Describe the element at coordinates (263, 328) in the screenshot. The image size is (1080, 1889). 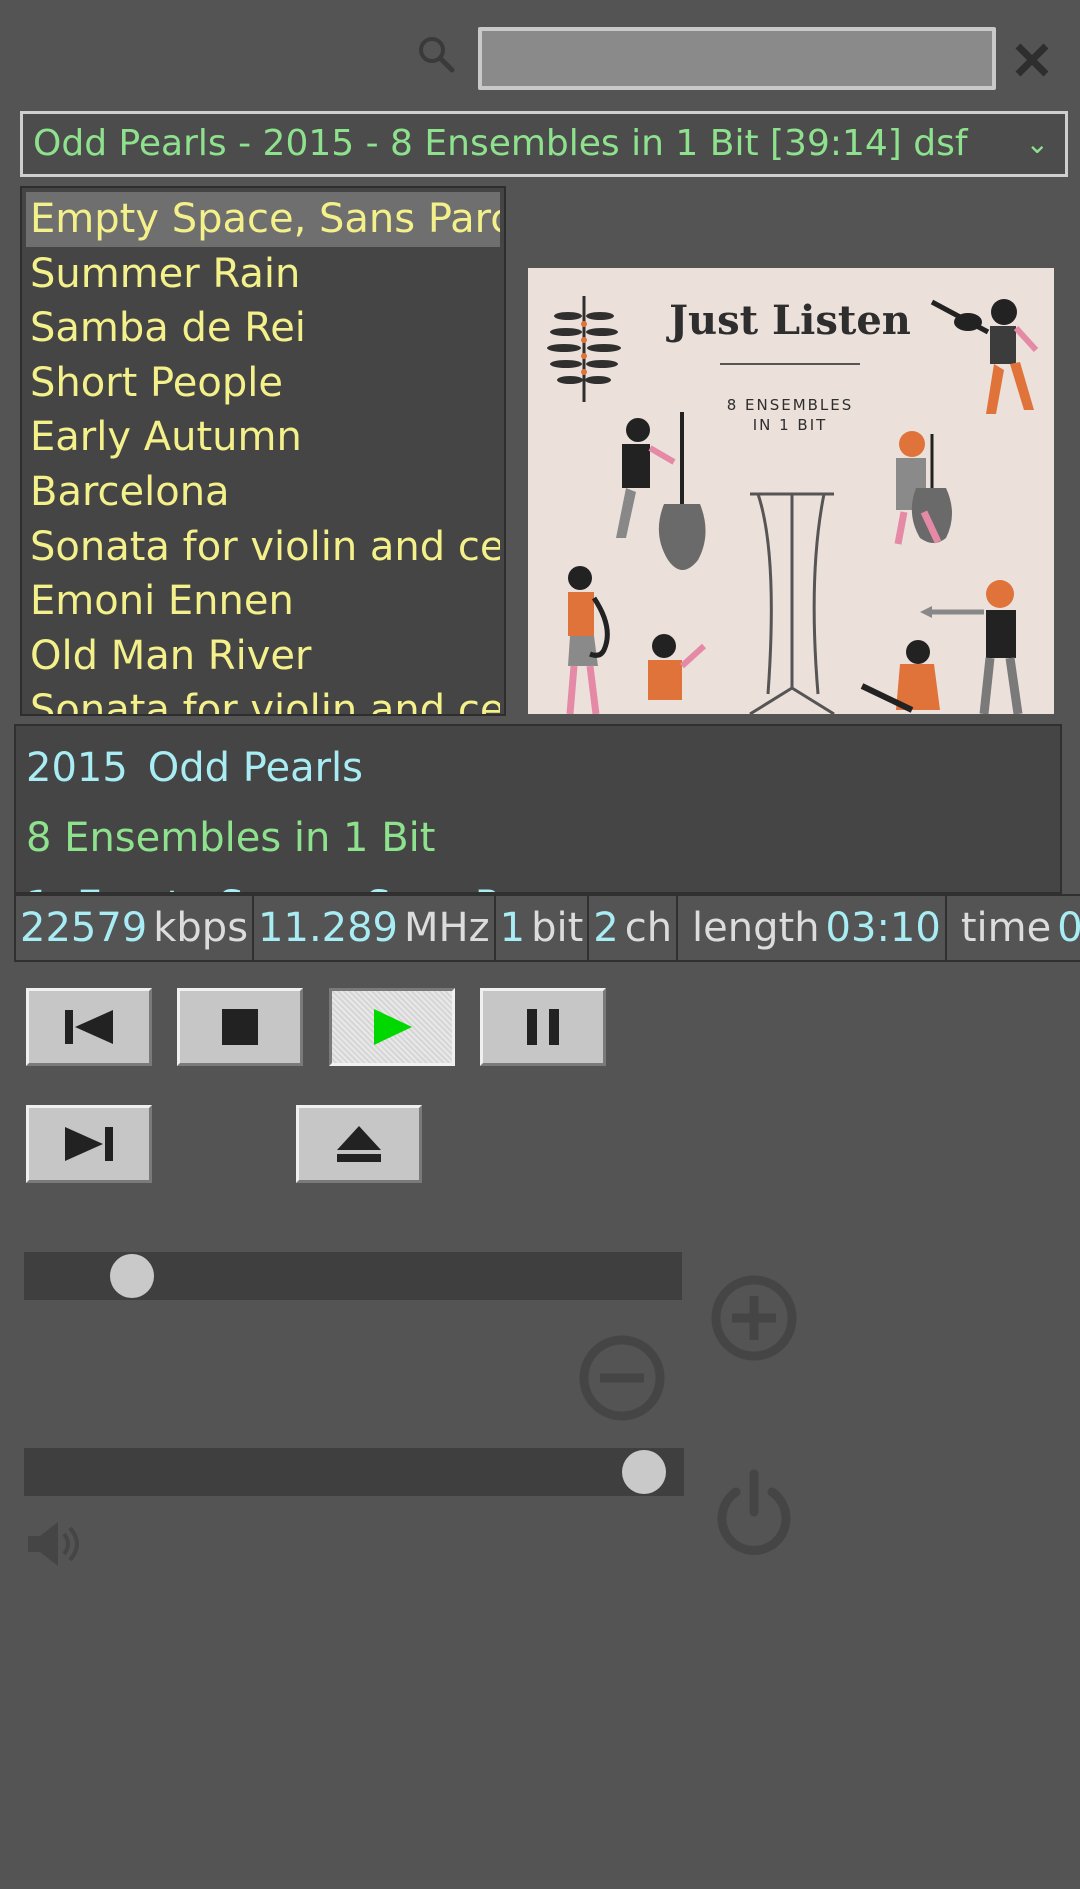
I see `track-item: Samba de Rei` at that location.